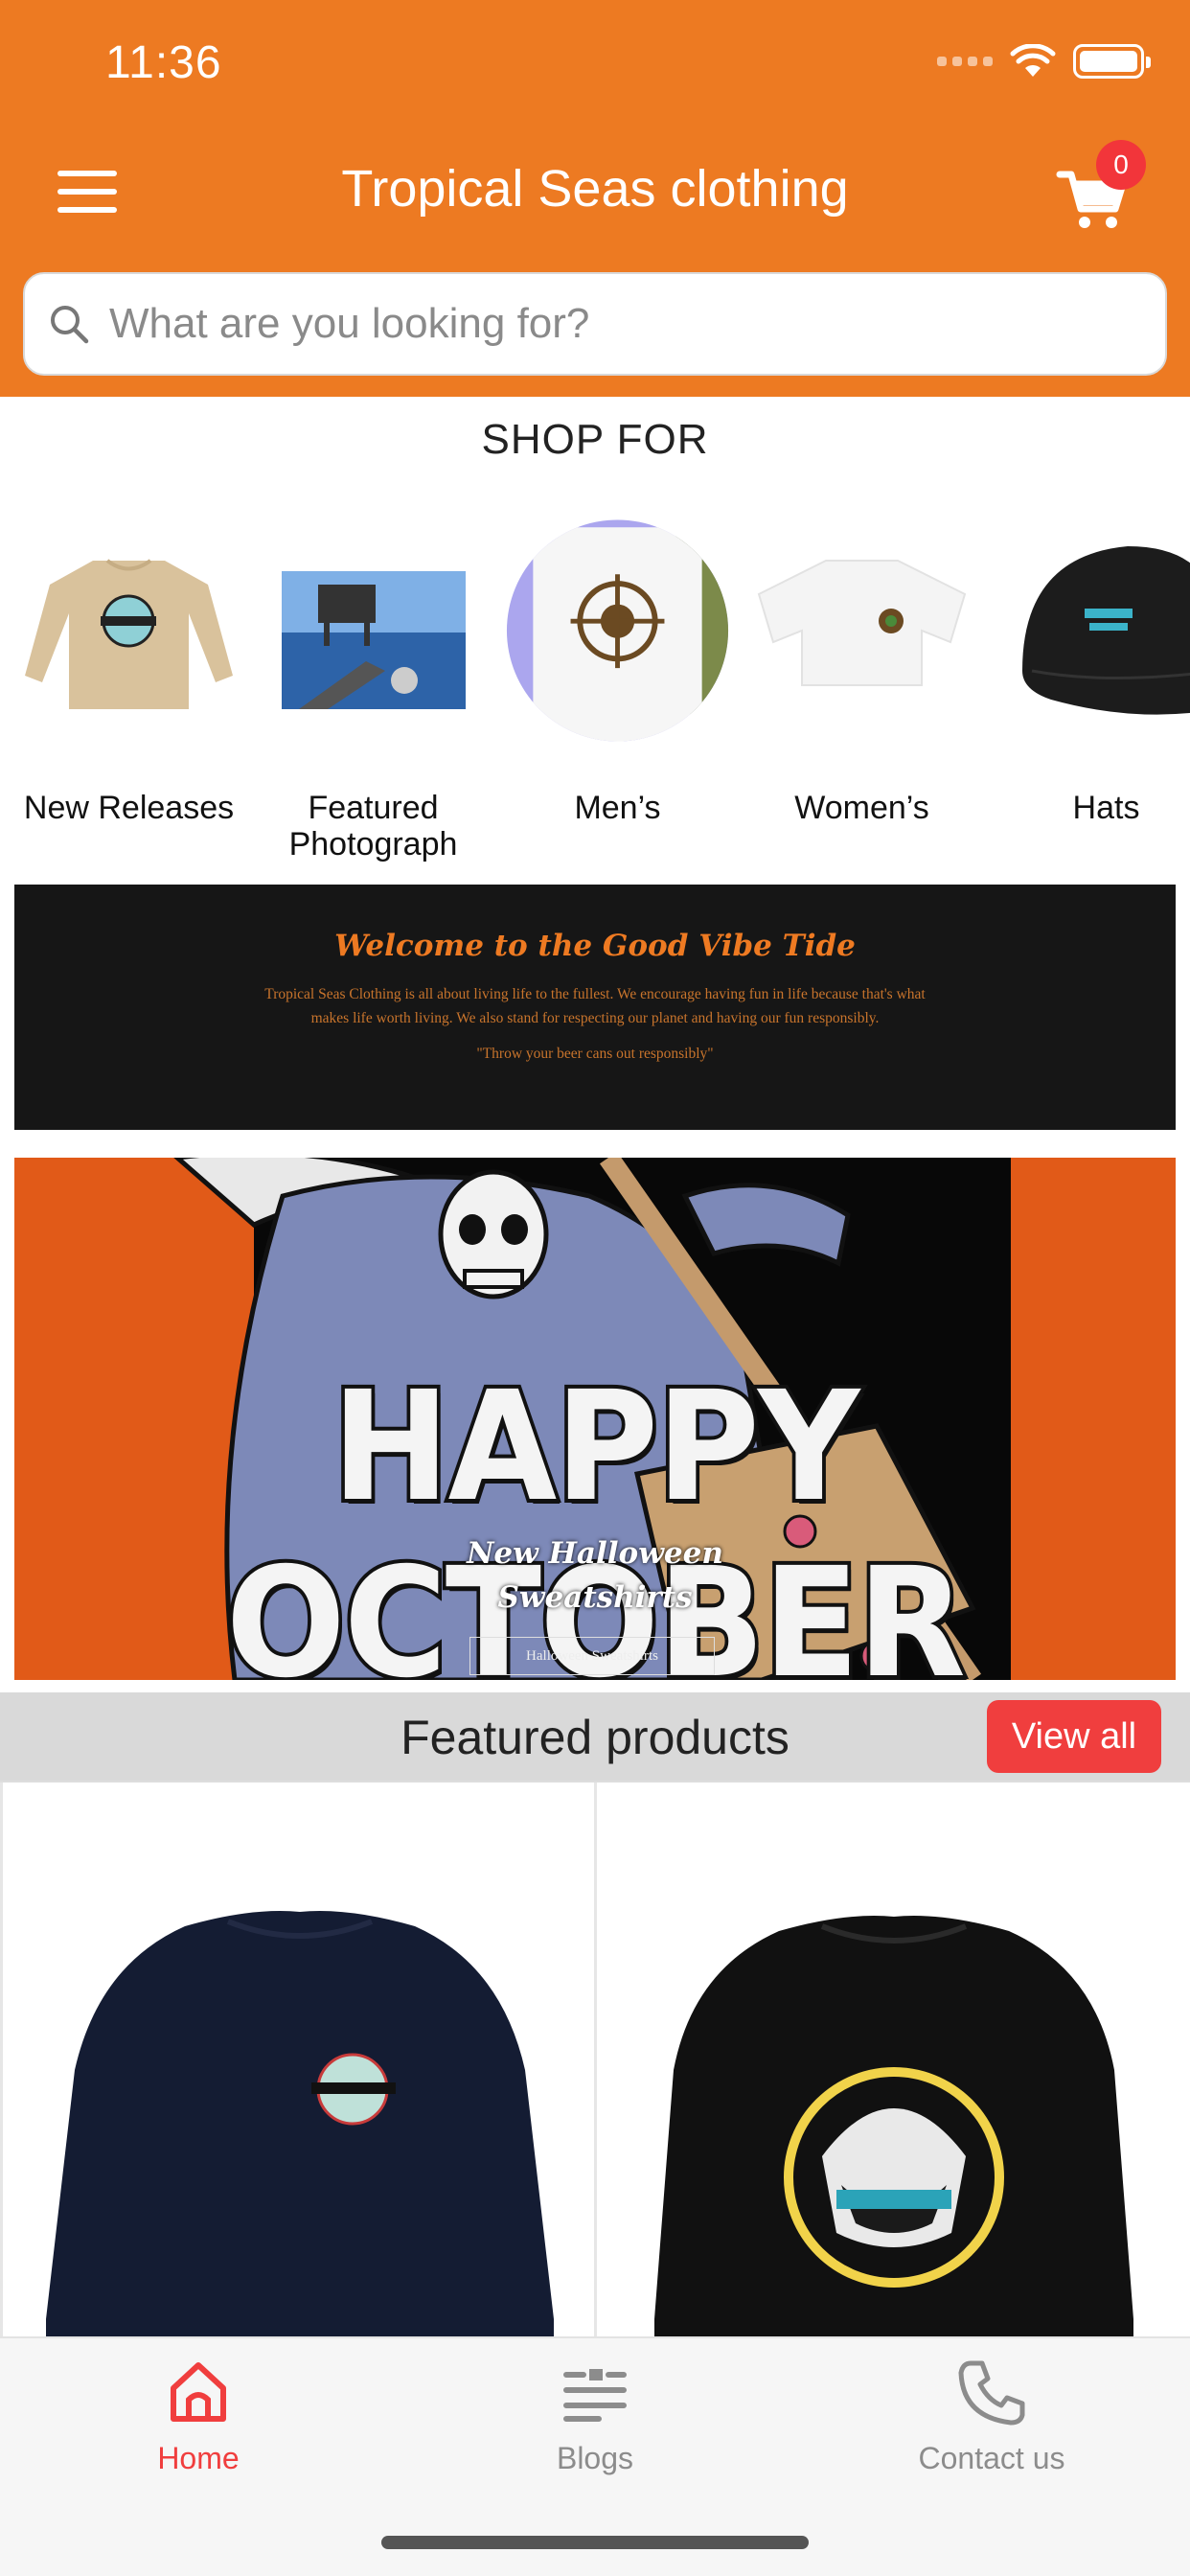 This screenshot has height=2576, width=1190. What do you see at coordinates (618, 630) in the screenshot?
I see `category-mens-image` at bounding box center [618, 630].